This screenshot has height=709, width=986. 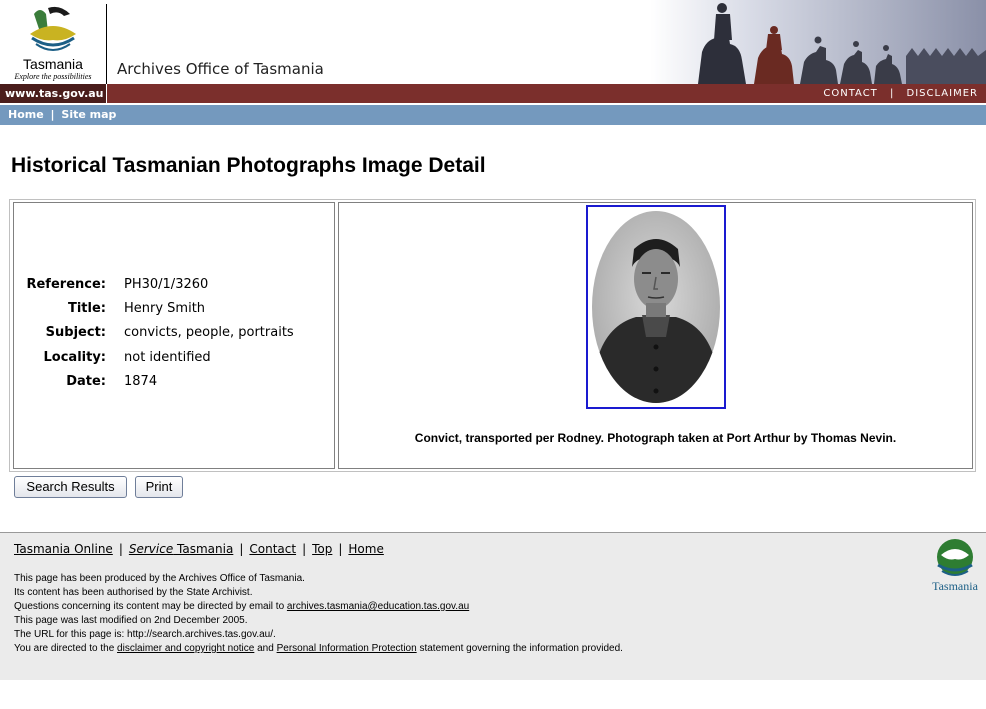 What do you see at coordinates (272, 549) in the screenshot?
I see `footer-contact-link: Contact` at bounding box center [272, 549].